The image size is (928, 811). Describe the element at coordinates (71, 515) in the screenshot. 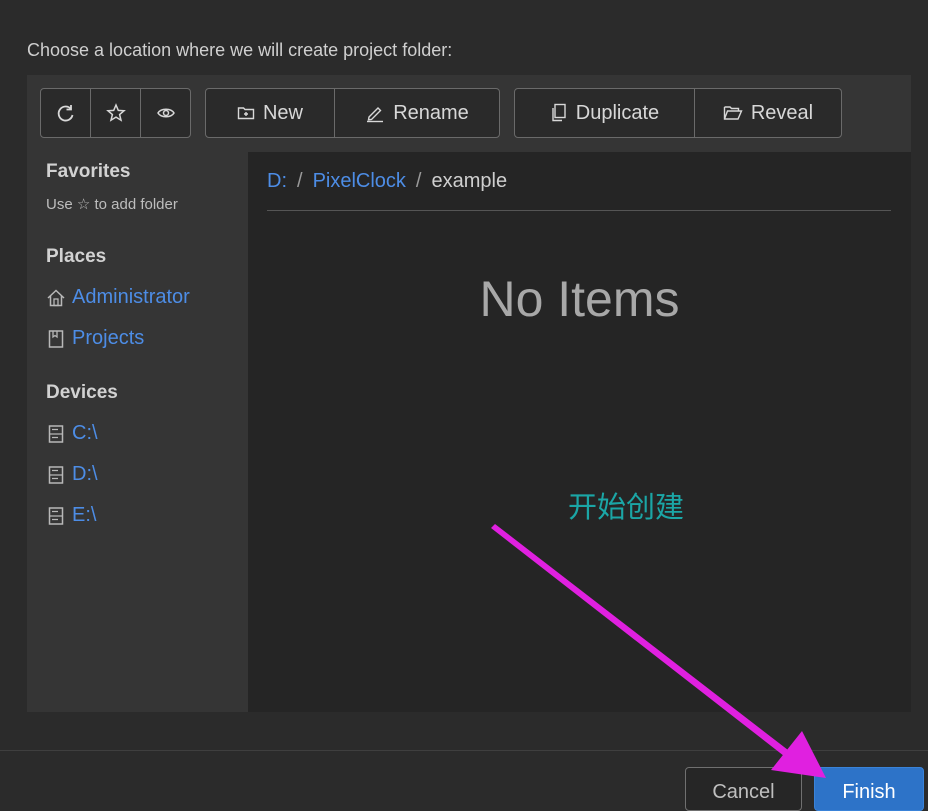

I see `sidebar-item-drive-e: E:\` at that location.